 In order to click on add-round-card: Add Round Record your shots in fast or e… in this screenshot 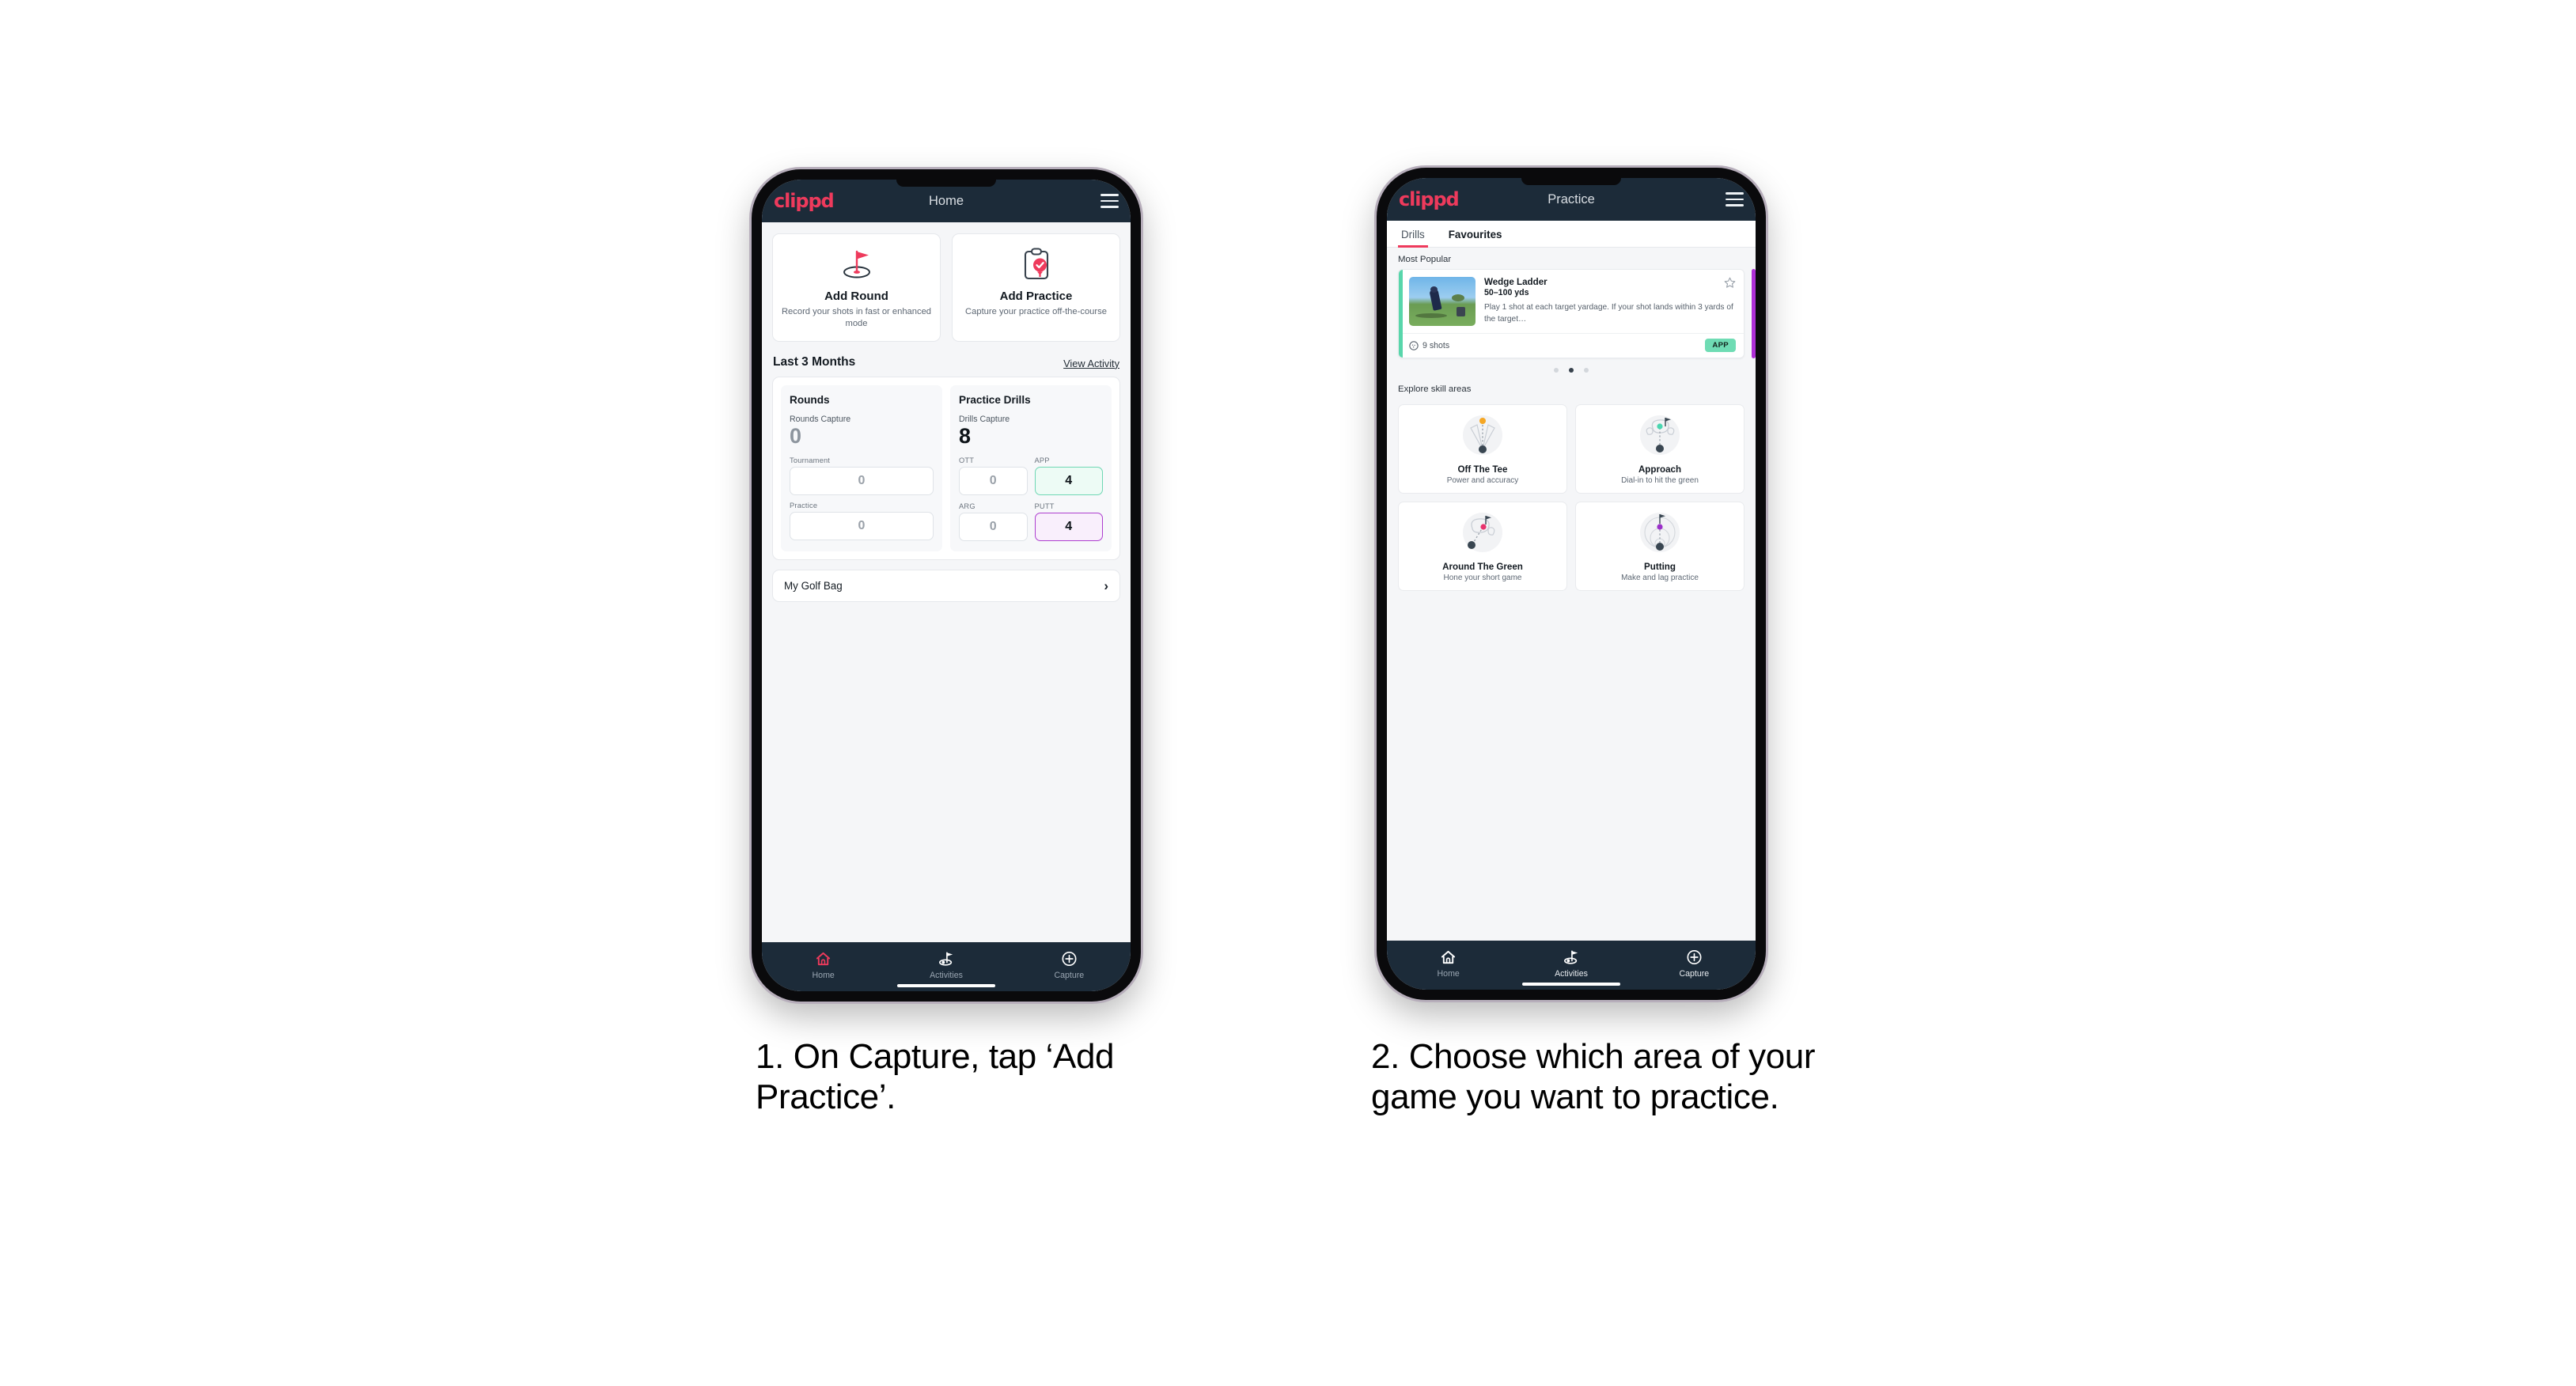, I will do `click(856, 287)`.